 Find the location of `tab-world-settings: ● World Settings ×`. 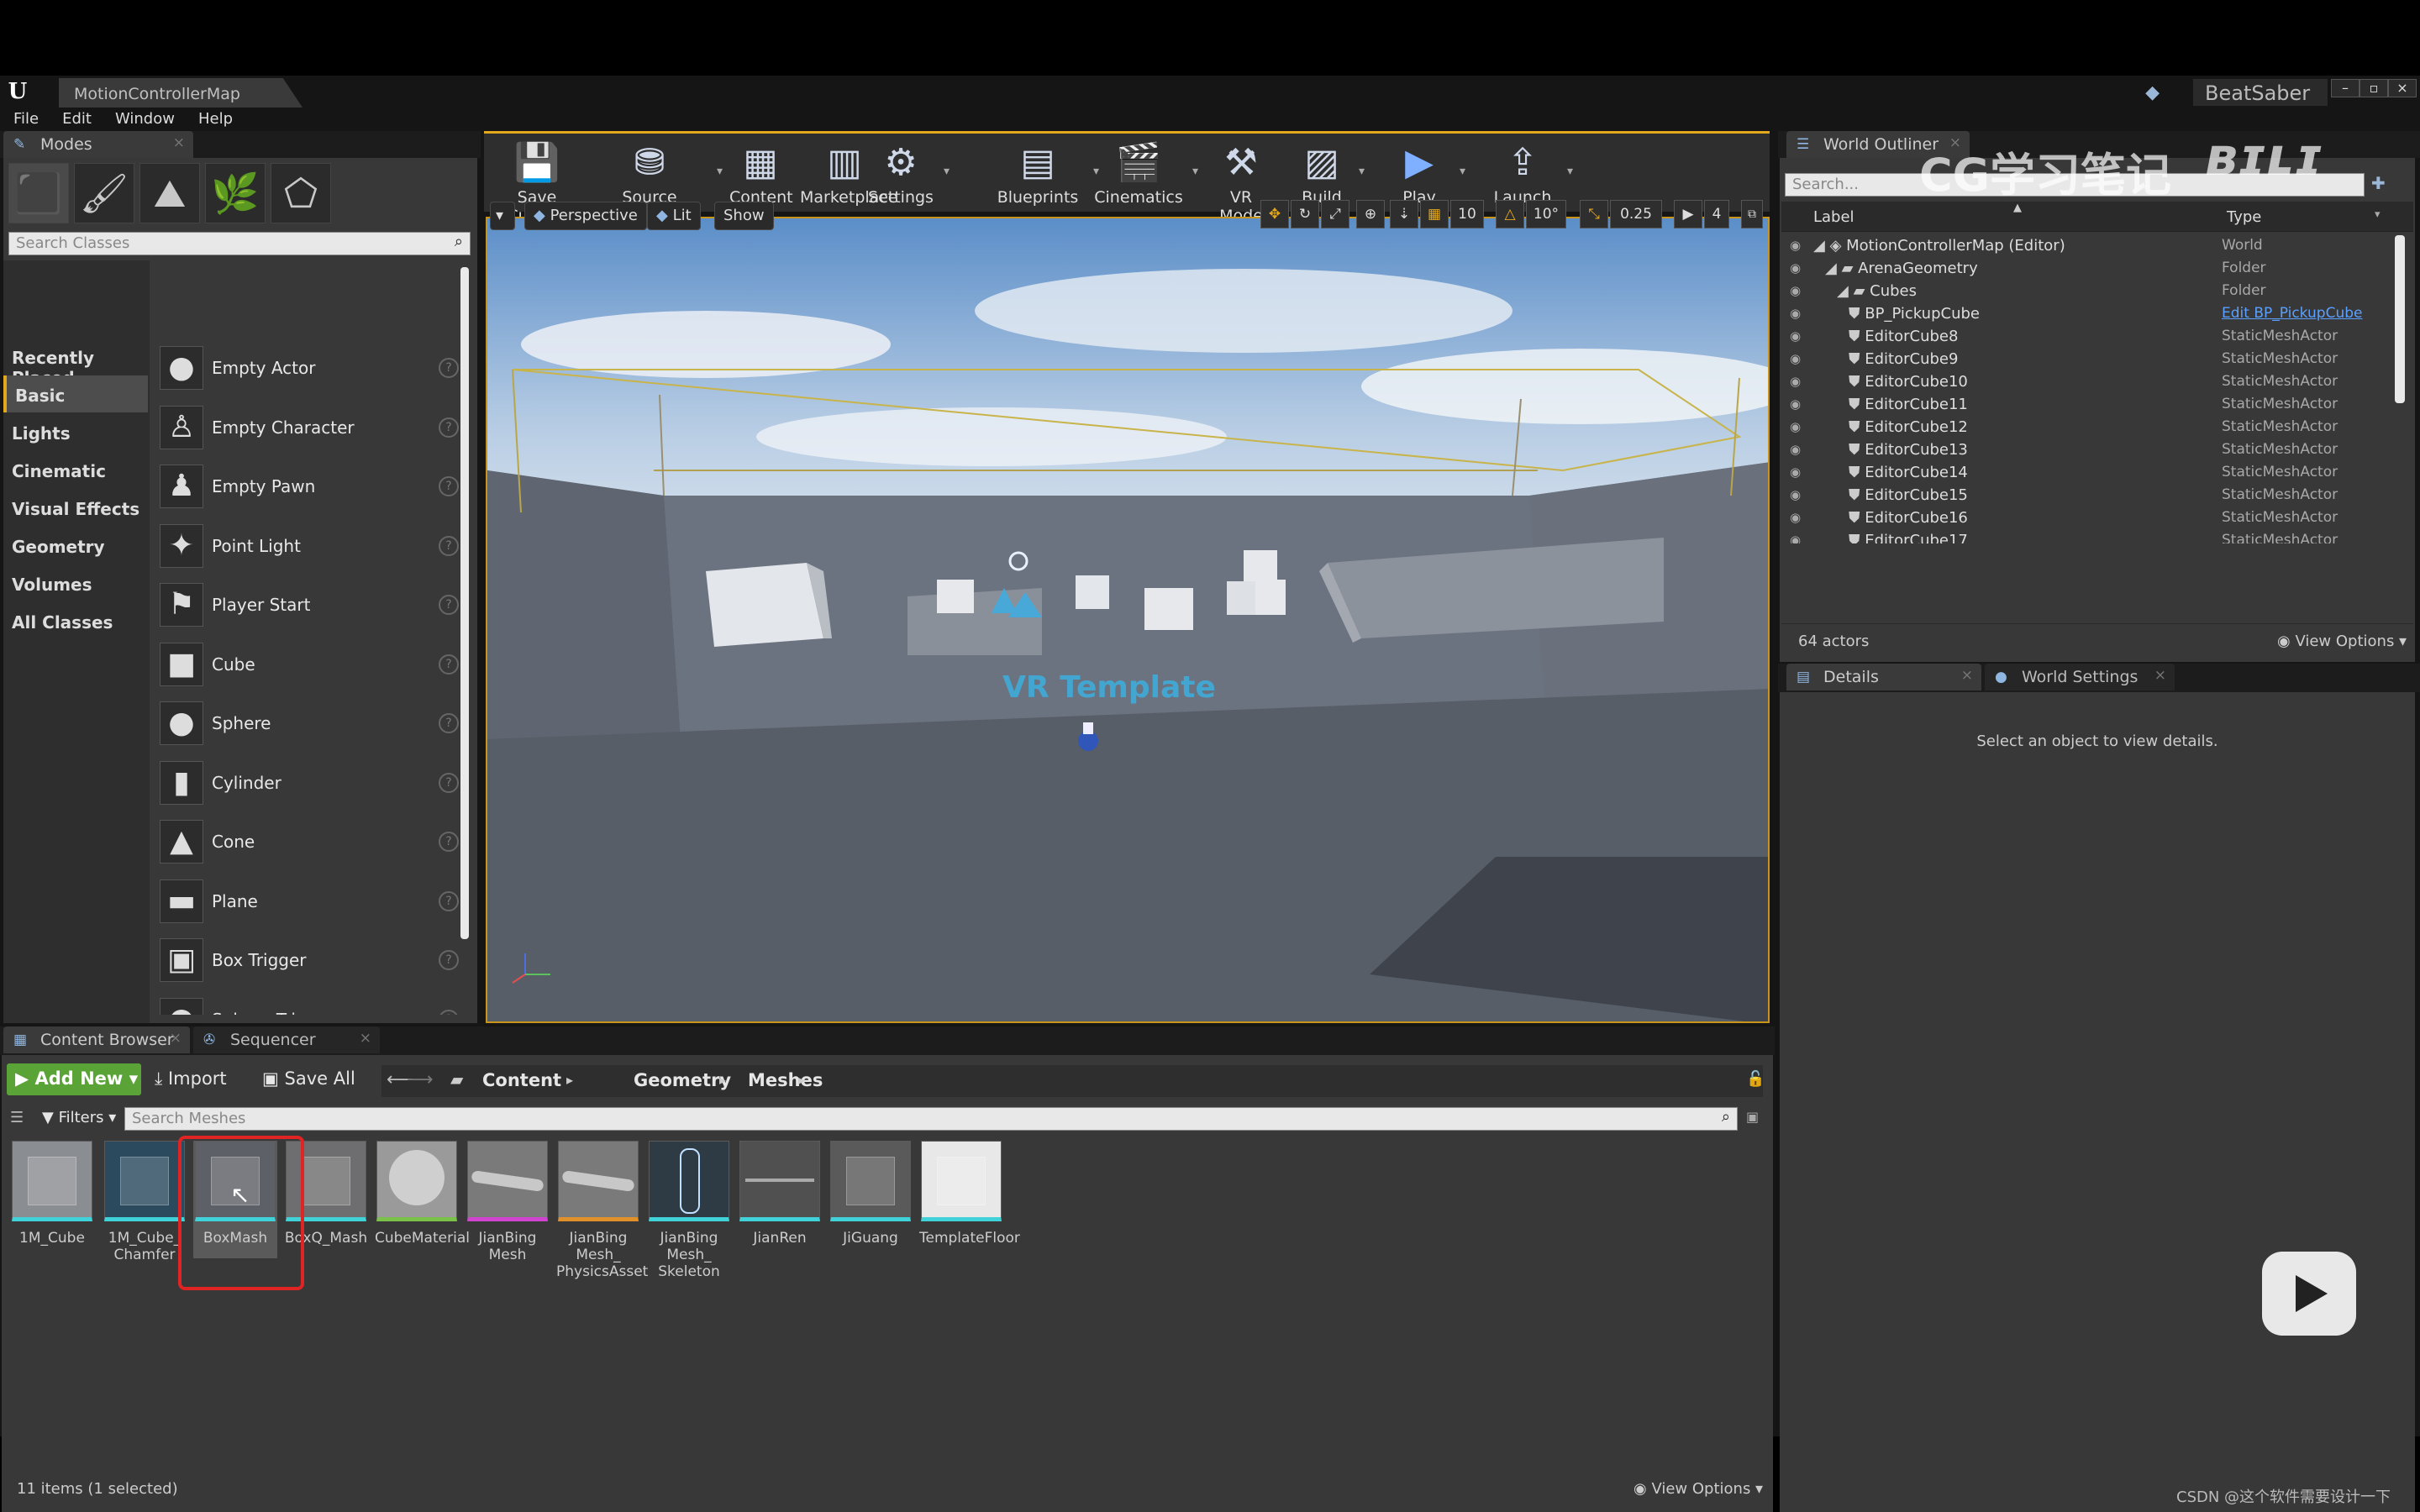

tab-world-settings: ● World Settings × is located at coordinates (2080, 677).